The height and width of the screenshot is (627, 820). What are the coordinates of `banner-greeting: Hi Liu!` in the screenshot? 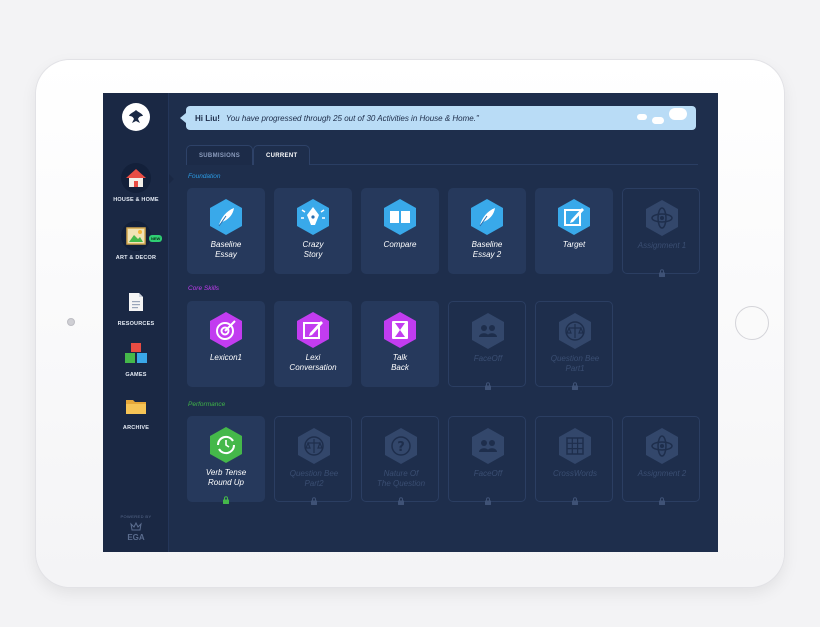 It's located at (207, 118).